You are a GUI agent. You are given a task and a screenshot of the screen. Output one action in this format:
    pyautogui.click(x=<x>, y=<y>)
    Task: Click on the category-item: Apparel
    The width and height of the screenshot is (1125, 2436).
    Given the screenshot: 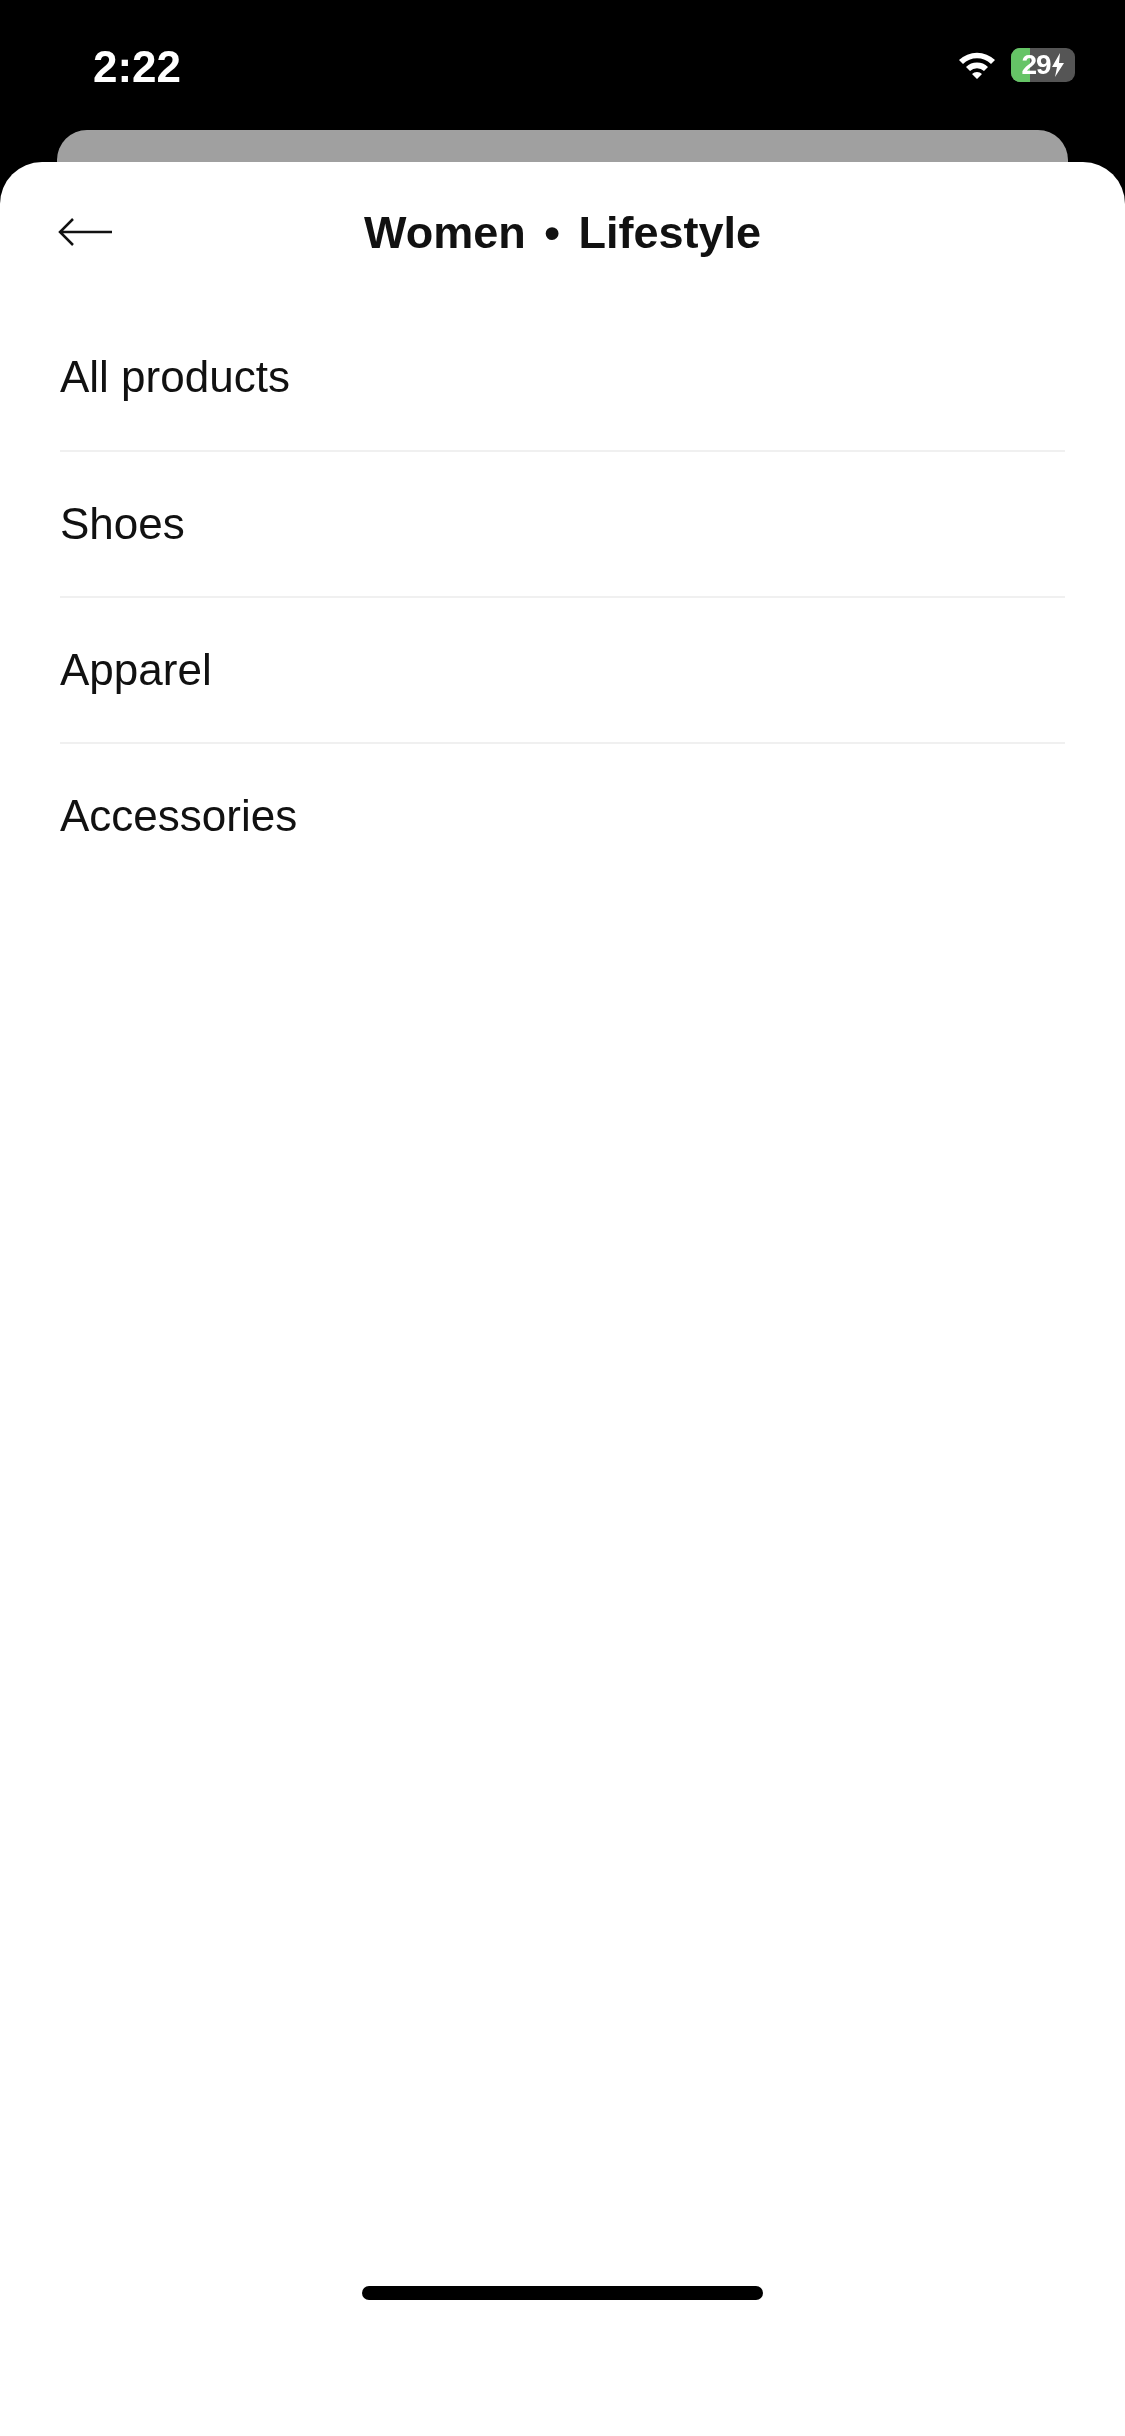 What is the action you would take?
    pyautogui.click(x=562, y=669)
    